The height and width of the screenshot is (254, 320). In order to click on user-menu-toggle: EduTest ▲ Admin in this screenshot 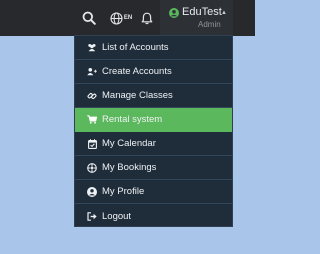, I will do `click(196, 18)`.